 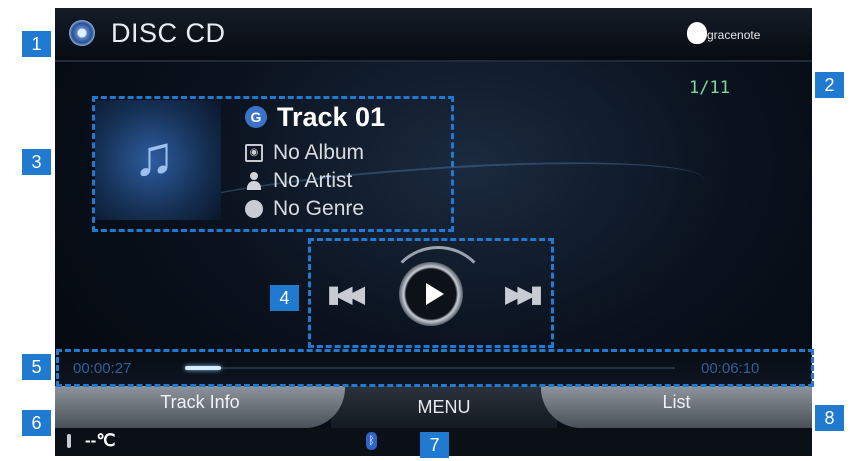 What do you see at coordinates (82, 33) in the screenshot?
I see `disc-icon` at bounding box center [82, 33].